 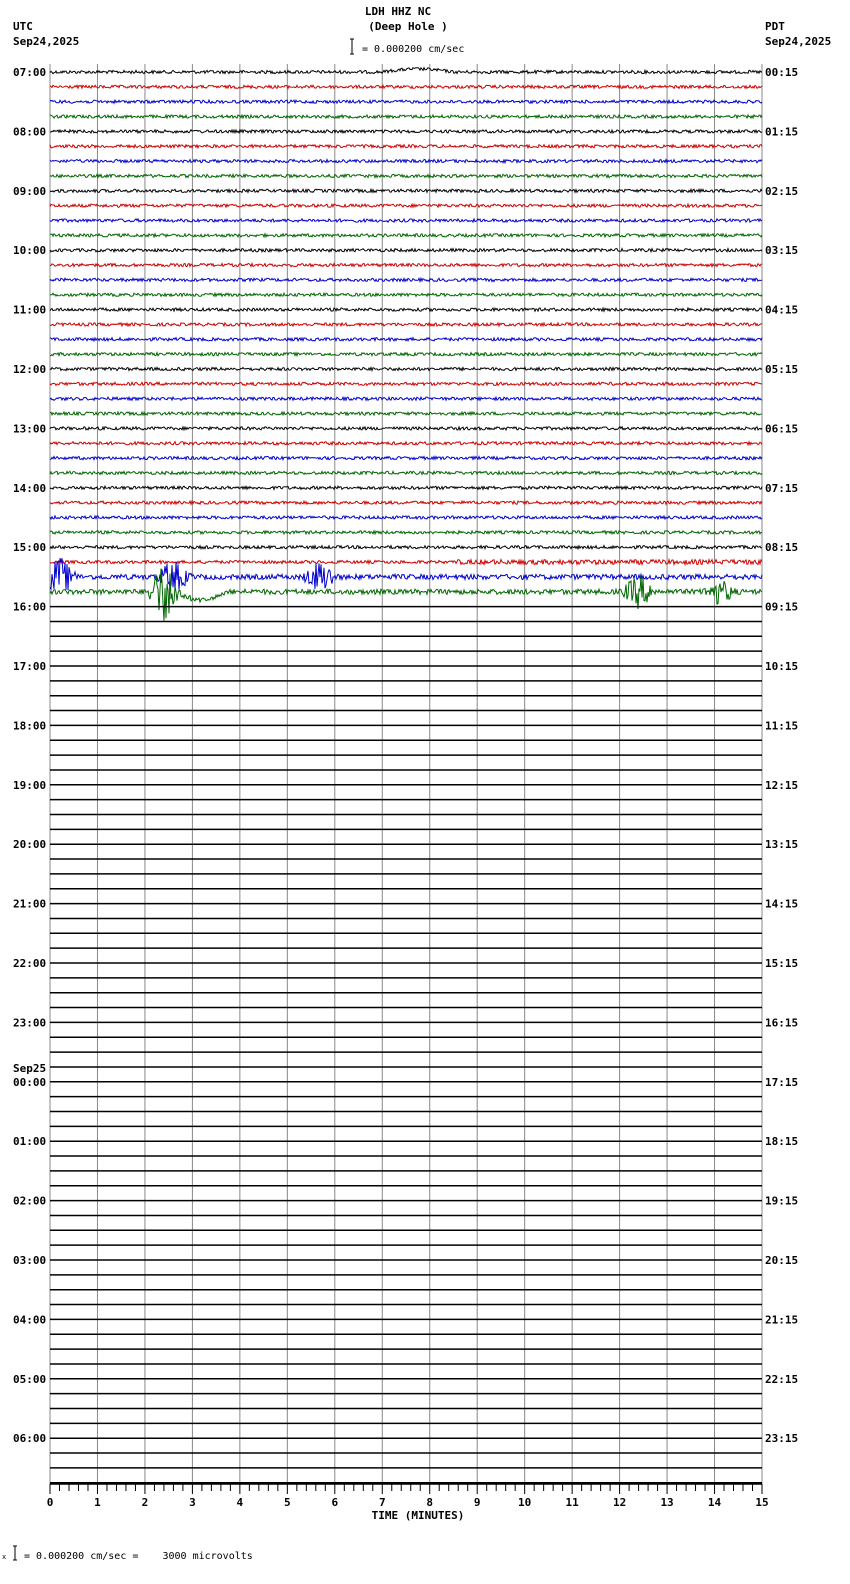 What do you see at coordinates (29, 1319) in the screenshot?
I see `utc-hour-label: 04:00` at bounding box center [29, 1319].